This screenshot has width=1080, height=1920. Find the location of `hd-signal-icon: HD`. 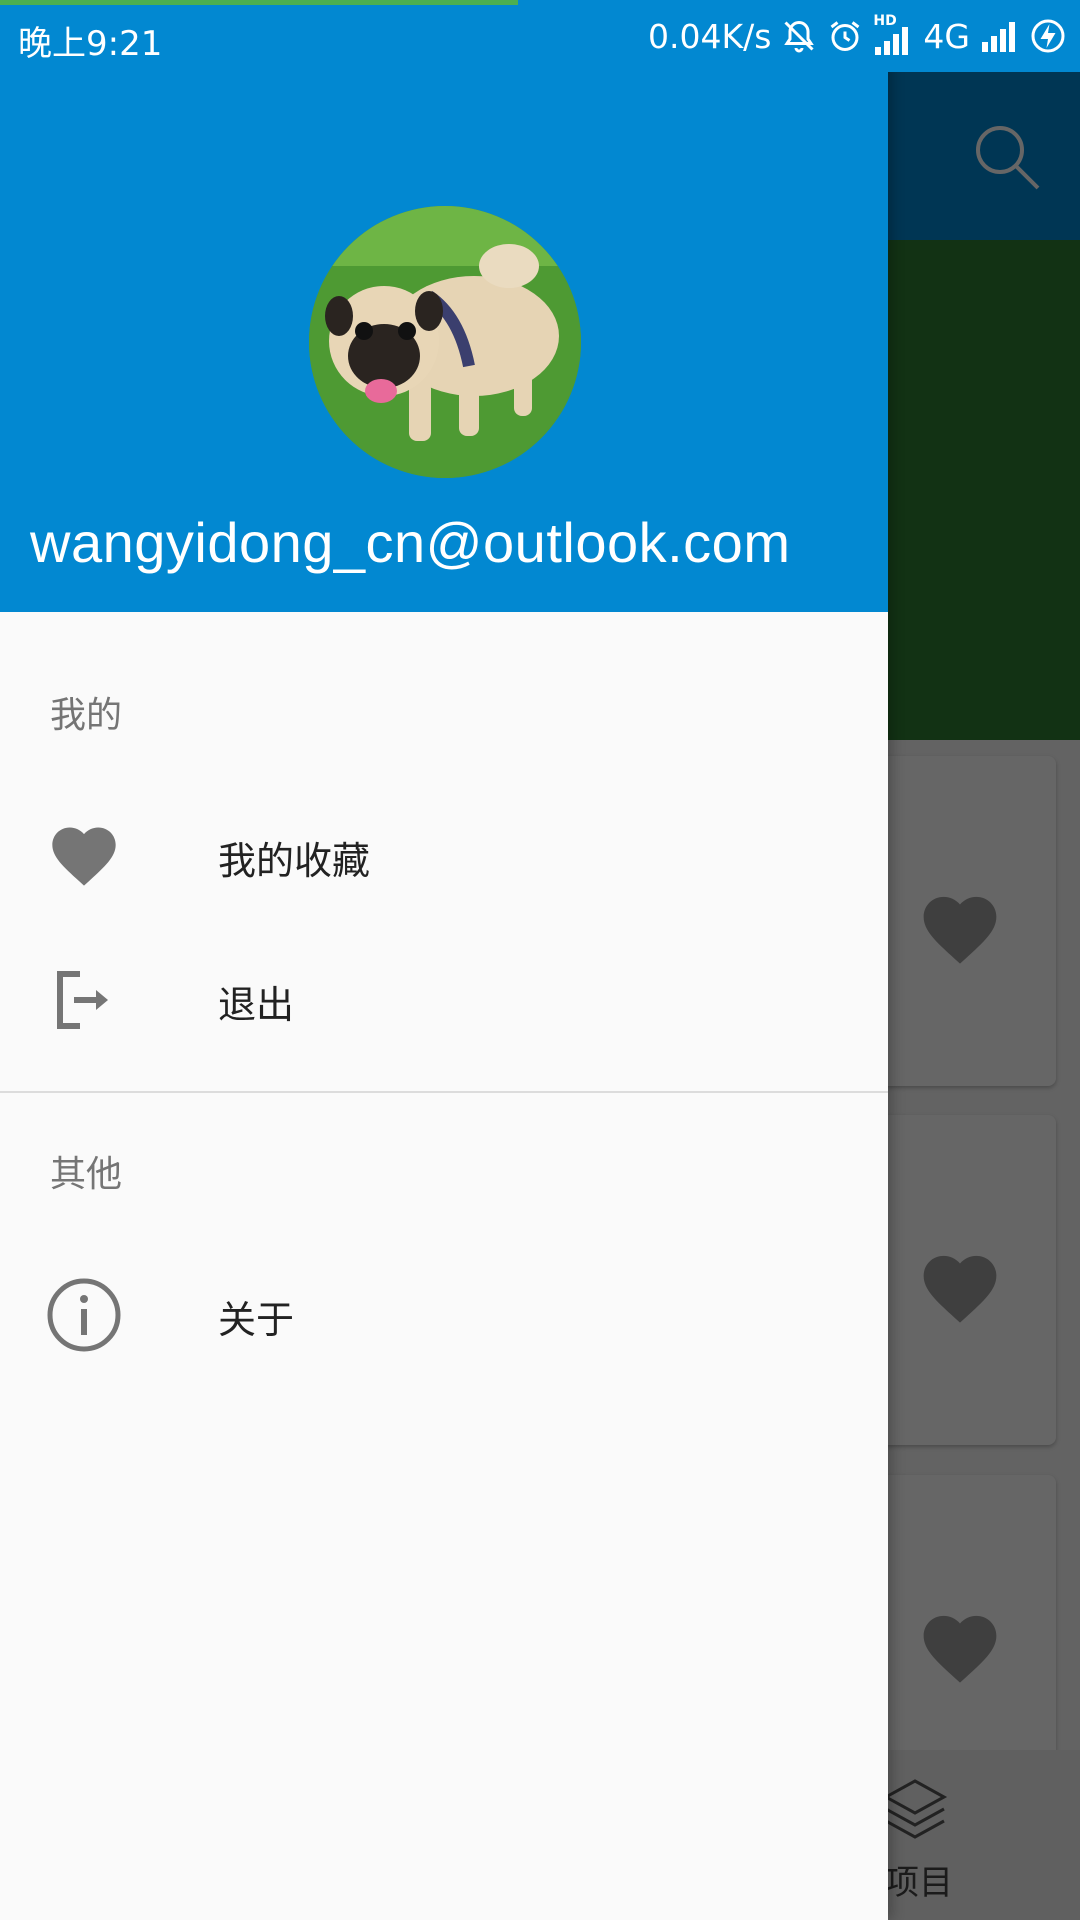

hd-signal-icon: HD is located at coordinates (893, 34).